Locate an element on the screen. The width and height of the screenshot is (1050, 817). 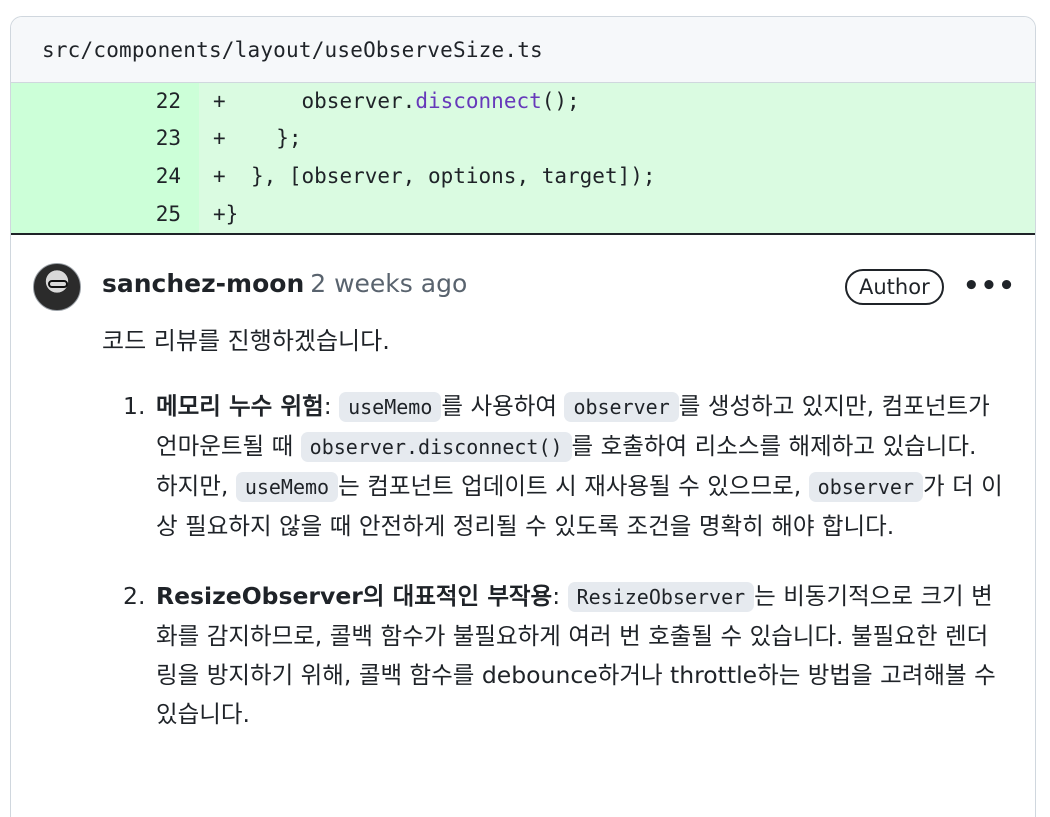
more-options-icon: ••• is located at coordinates (989, 286).